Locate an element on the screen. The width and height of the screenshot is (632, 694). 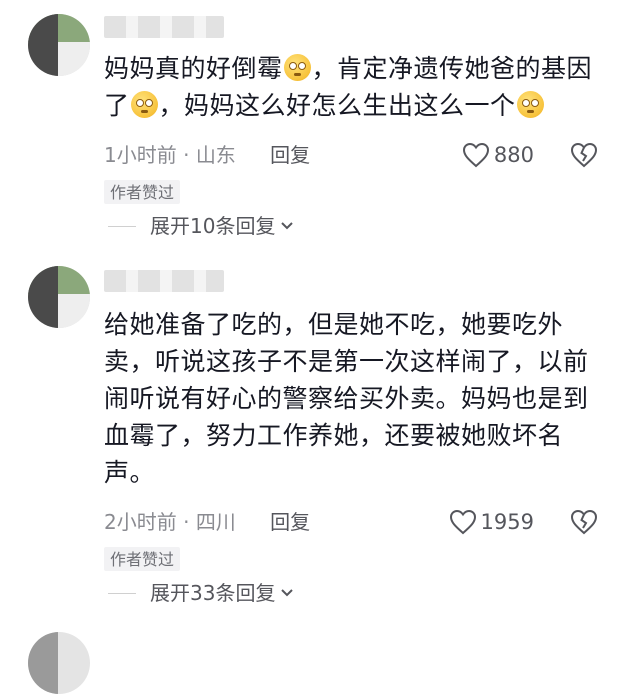
avatar-next-comment is located at coordinates (59, 663).